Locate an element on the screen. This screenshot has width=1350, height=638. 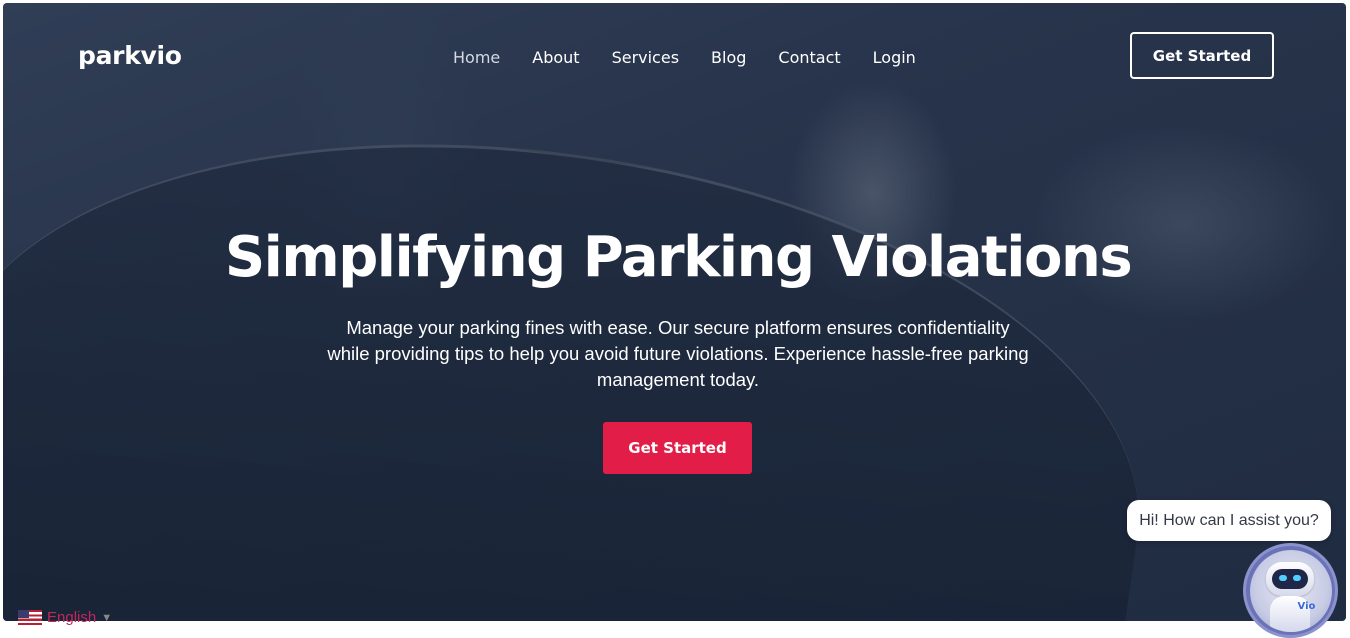
main-nav: Home About Services Blog Contact Login is located at coordinates (684, 57).